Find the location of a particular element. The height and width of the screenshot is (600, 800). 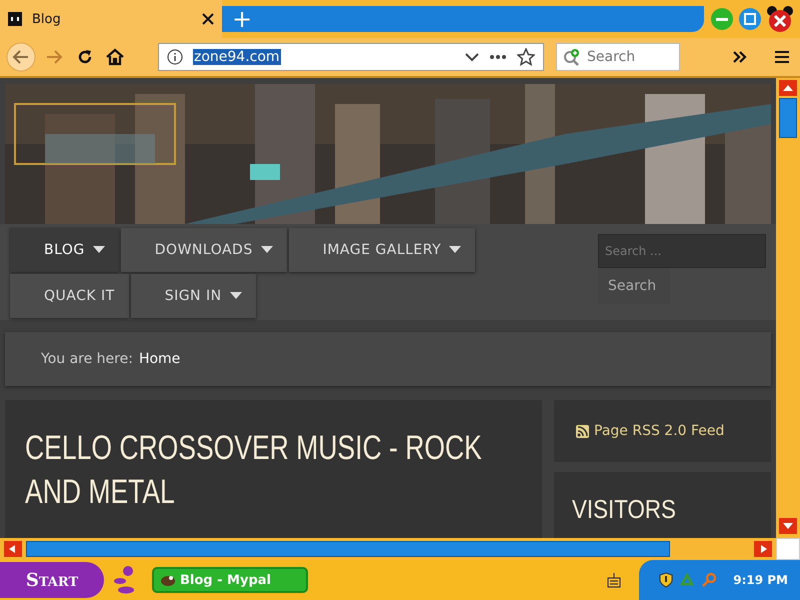

menu-item: BLOG is located at coordinates (64, 250).